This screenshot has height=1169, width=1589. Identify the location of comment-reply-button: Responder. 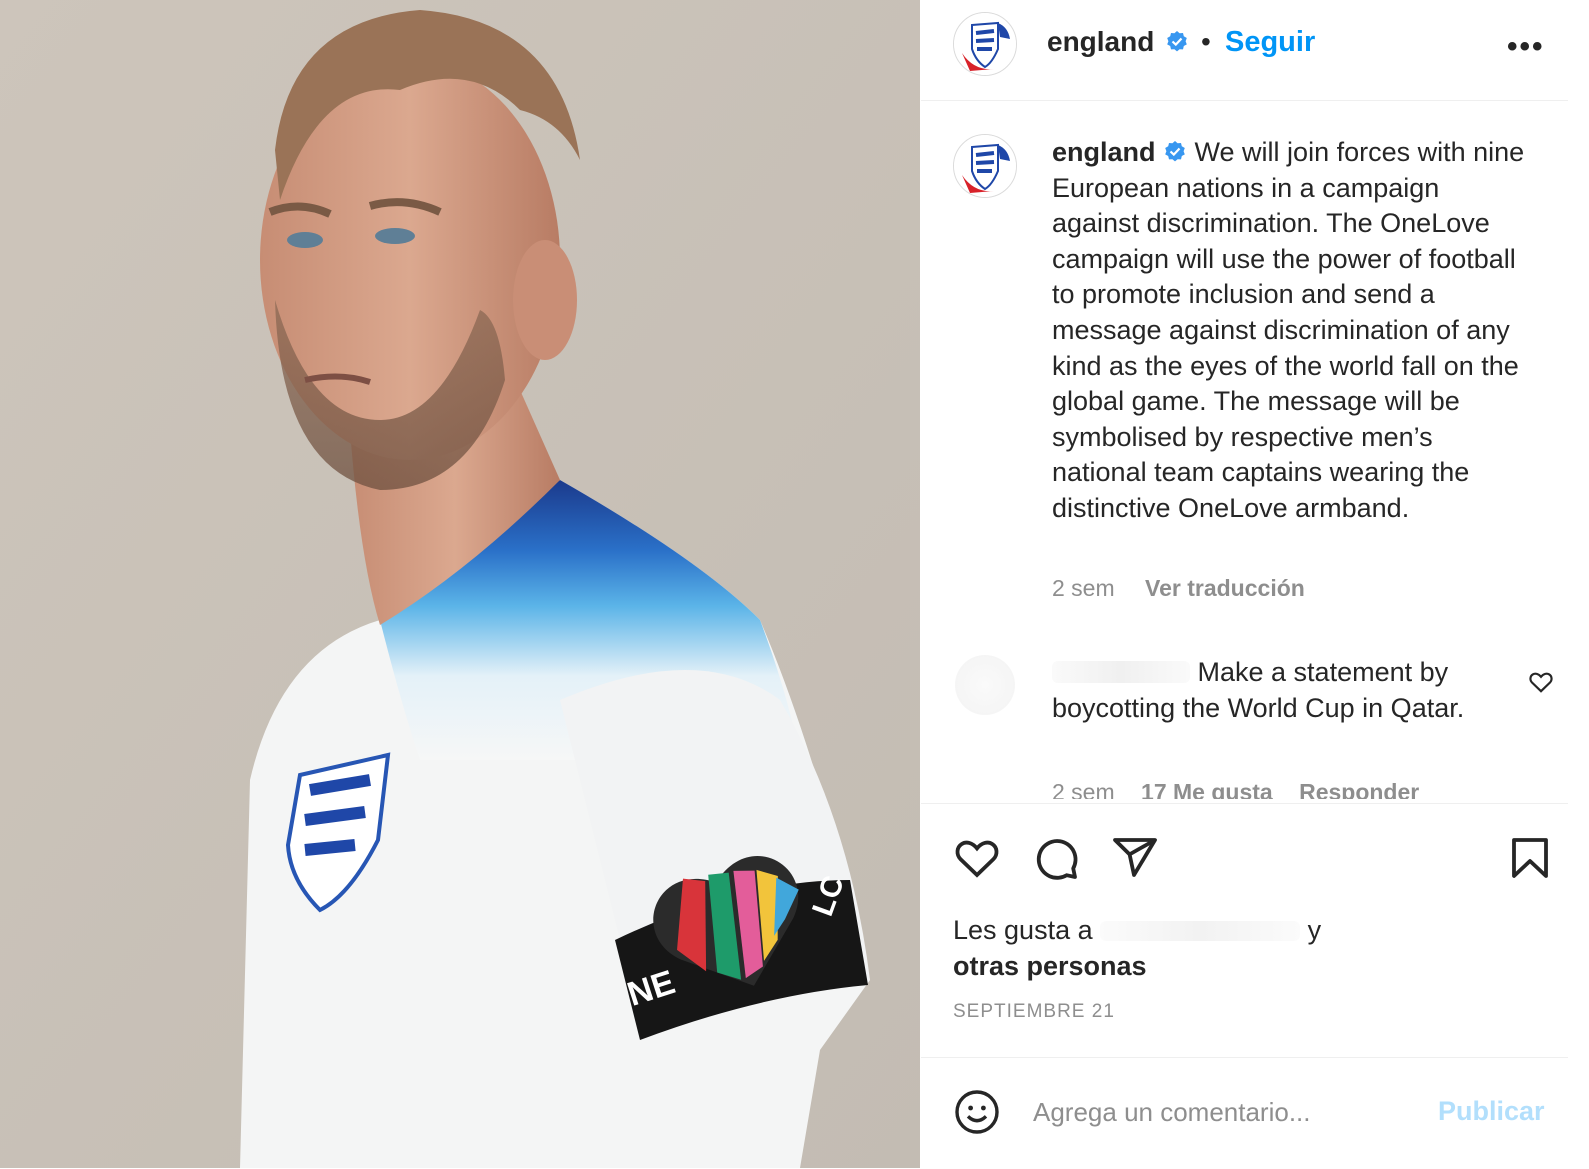
(1359, 789).